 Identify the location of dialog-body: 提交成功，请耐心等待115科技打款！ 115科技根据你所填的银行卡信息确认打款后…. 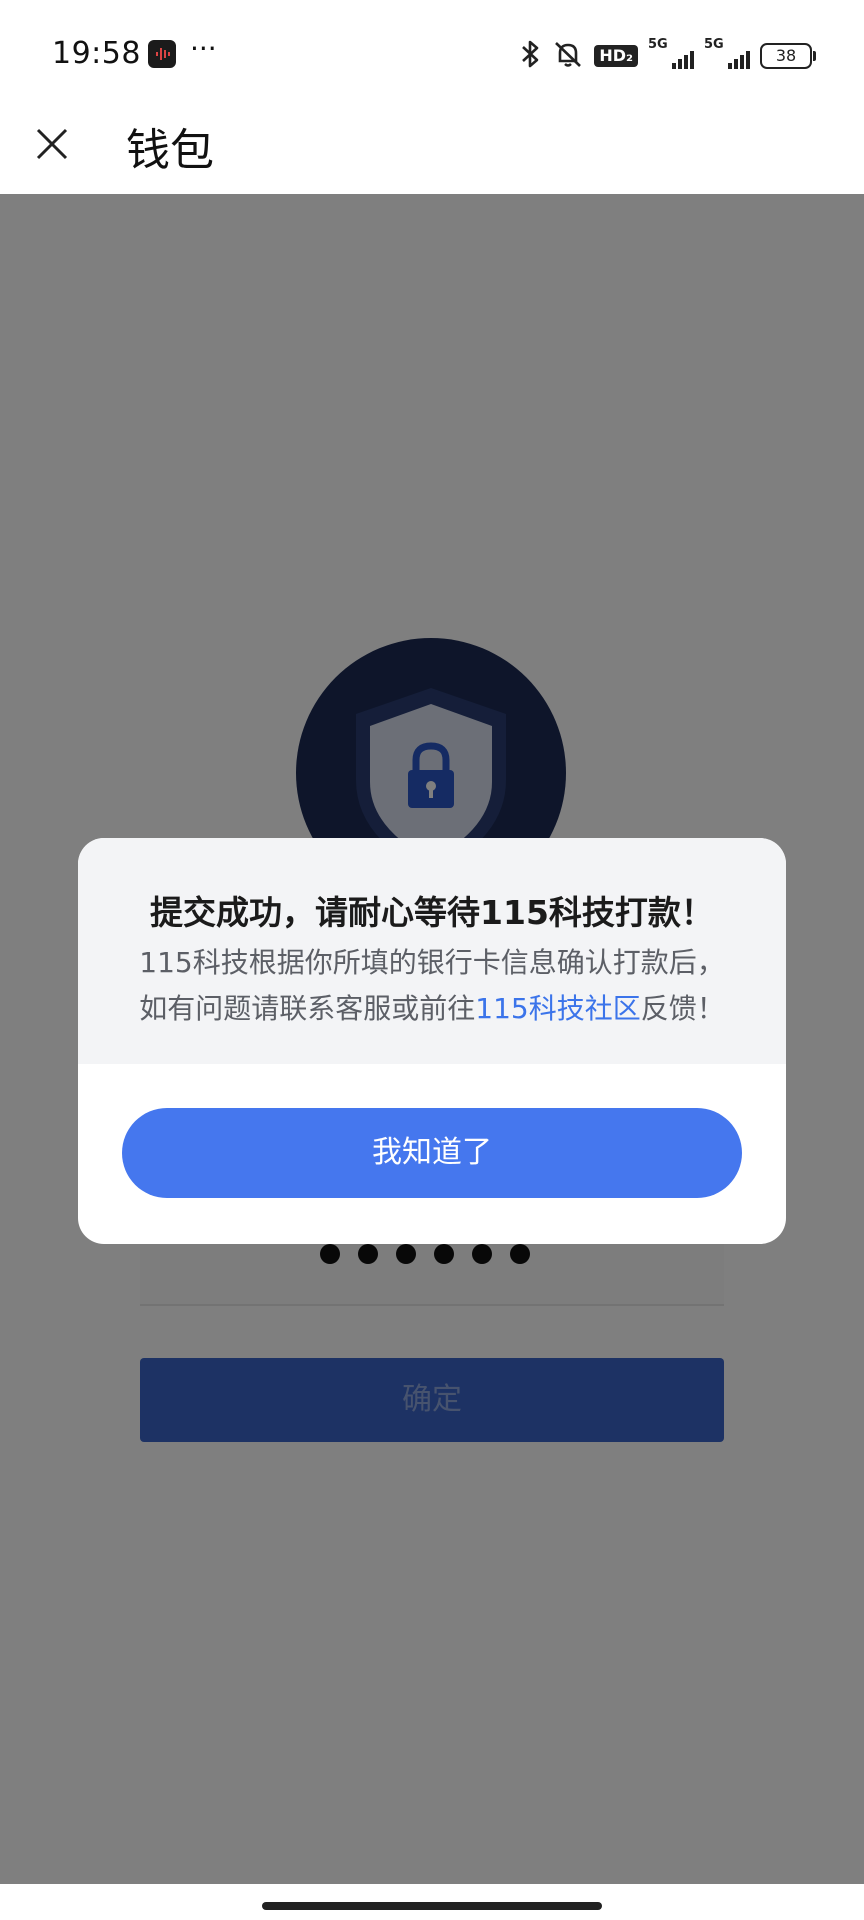
(432, 951).